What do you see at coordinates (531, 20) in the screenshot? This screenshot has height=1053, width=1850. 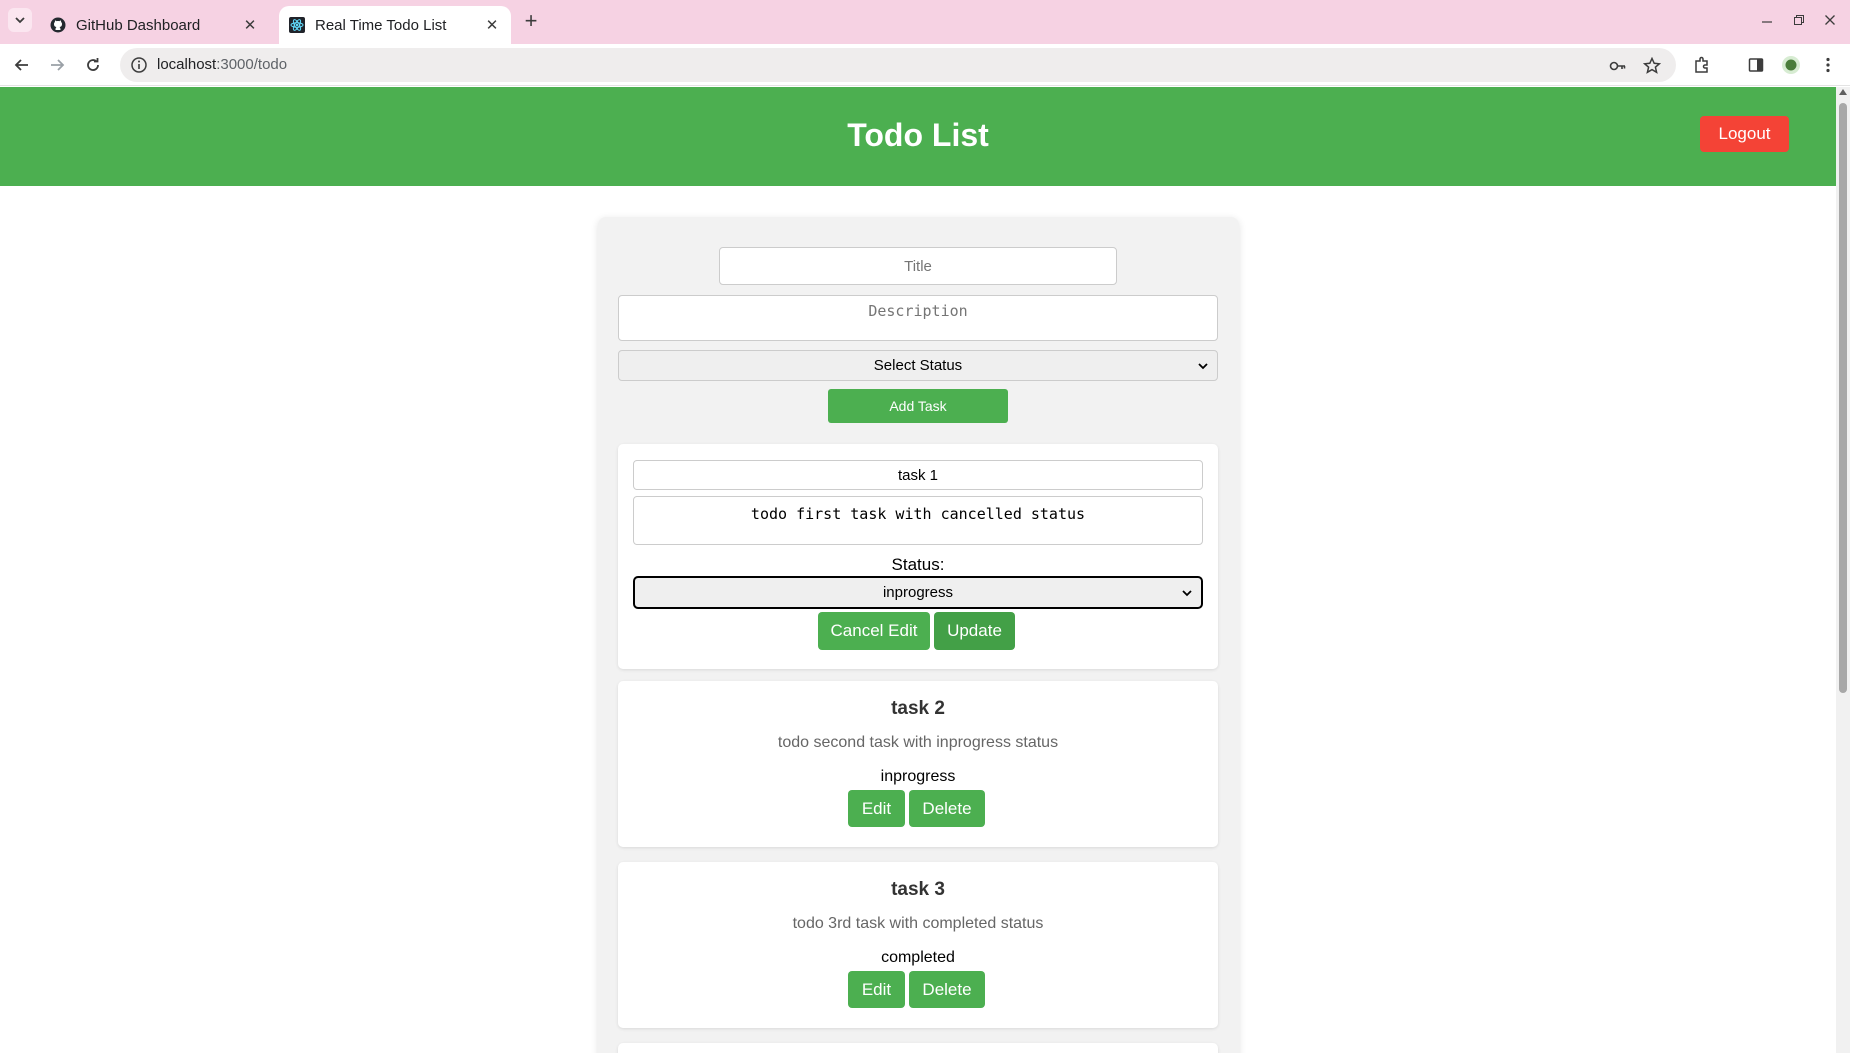 I see `new-tab-plus-icon: +` at bounding box center [531, 20].